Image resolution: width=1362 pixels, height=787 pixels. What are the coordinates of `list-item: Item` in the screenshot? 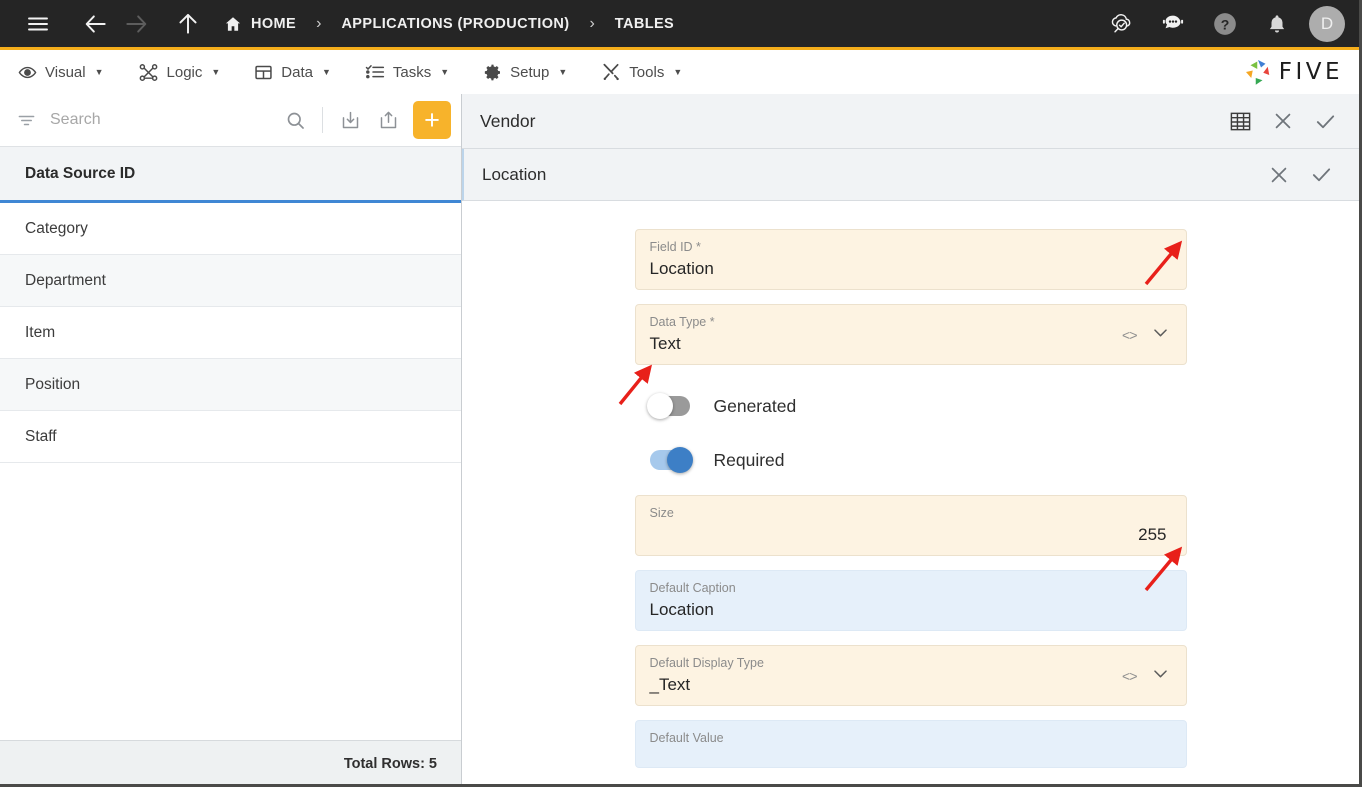 It's located at (230, 333).